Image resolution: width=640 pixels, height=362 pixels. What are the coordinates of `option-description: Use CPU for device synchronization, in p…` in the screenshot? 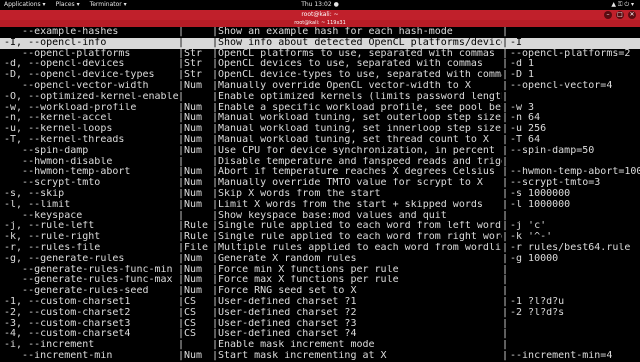 It's located at (356, 150).